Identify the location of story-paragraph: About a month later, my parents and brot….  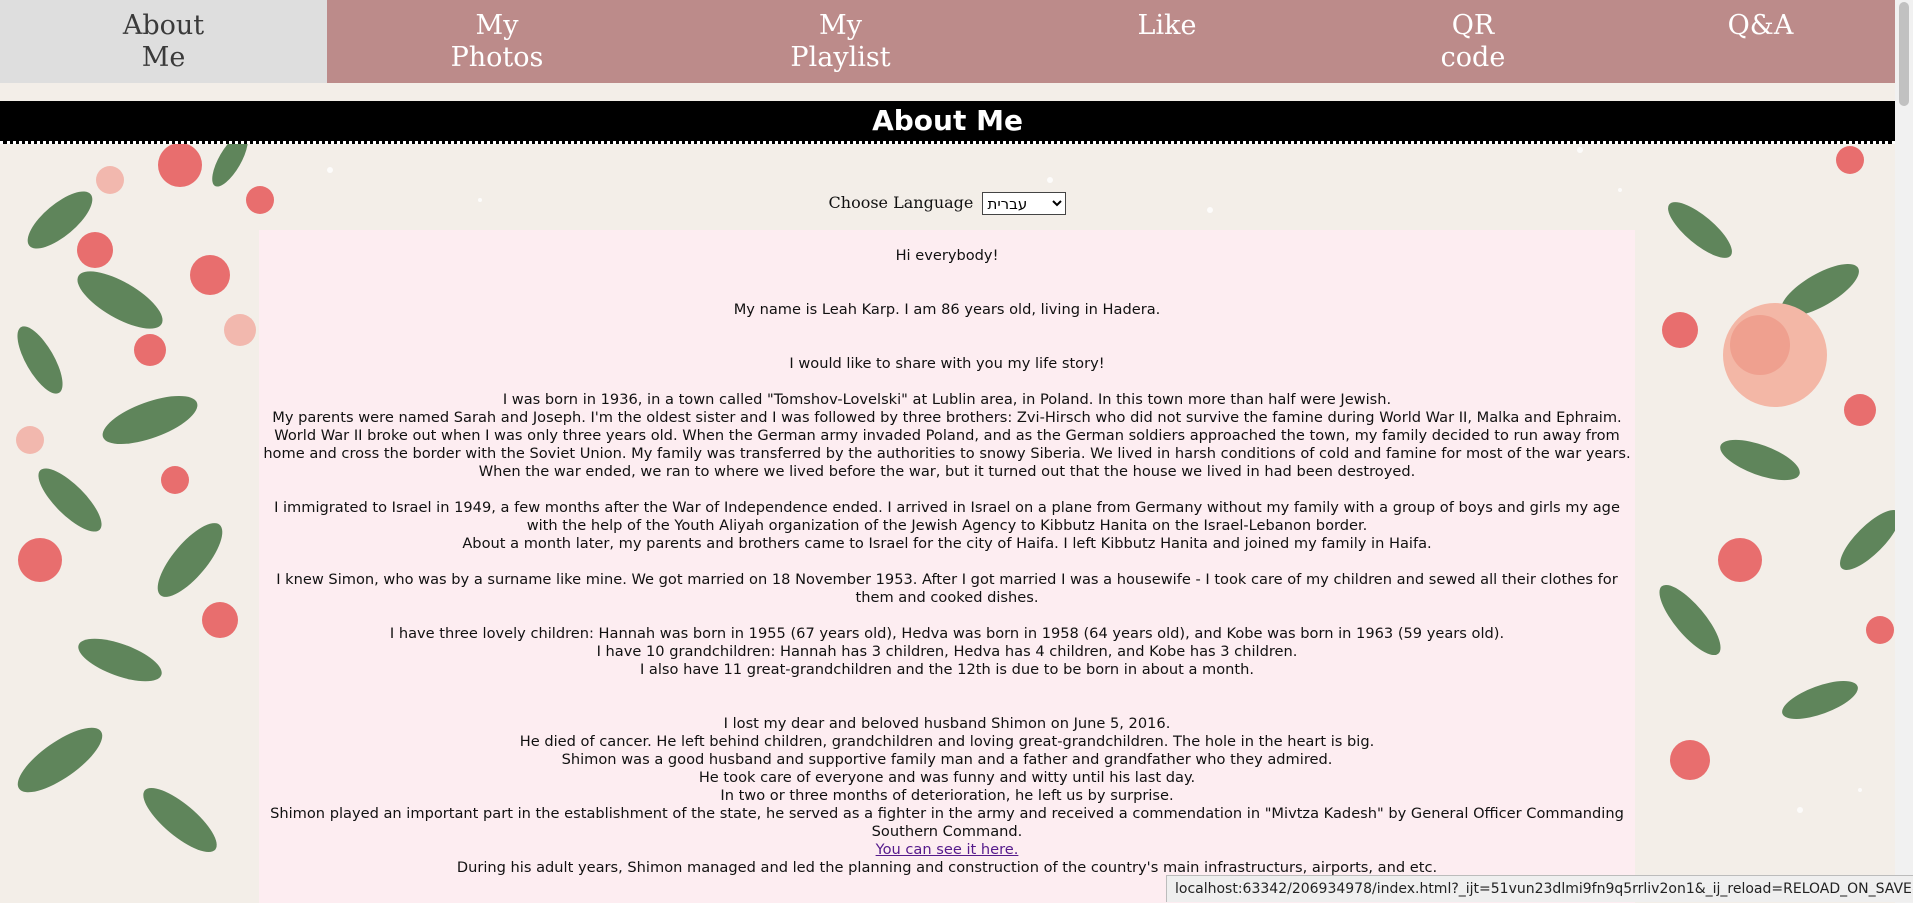
(947, 543).